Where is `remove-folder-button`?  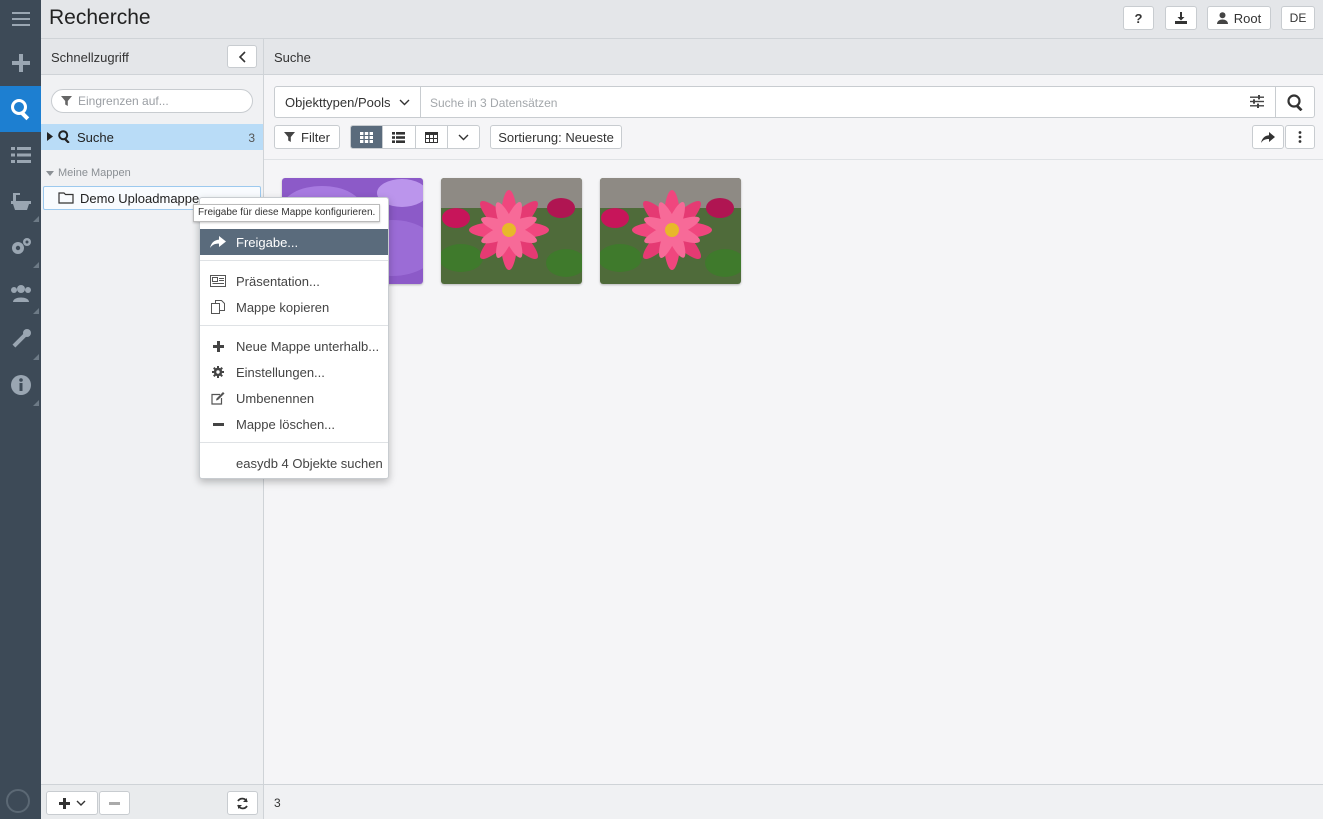
remove-folder-button is located at coordinates (114, 803).